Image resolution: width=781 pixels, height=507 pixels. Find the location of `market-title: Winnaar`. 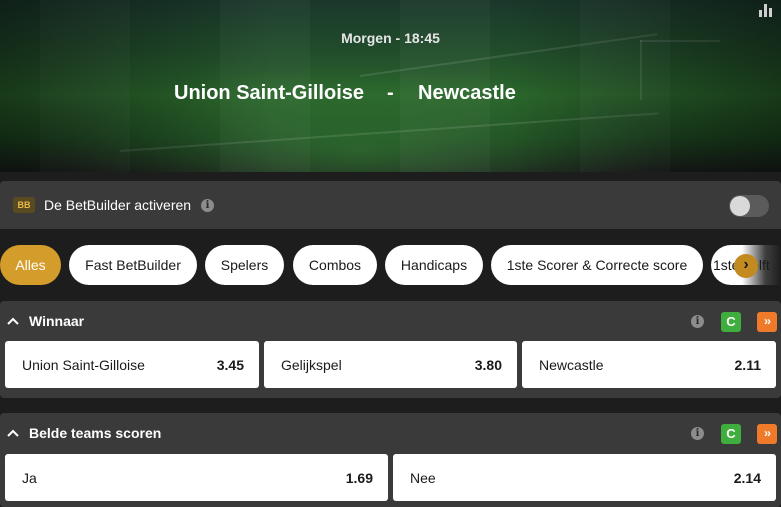

market-title: Winnaar is located at coordinates (57, 321).